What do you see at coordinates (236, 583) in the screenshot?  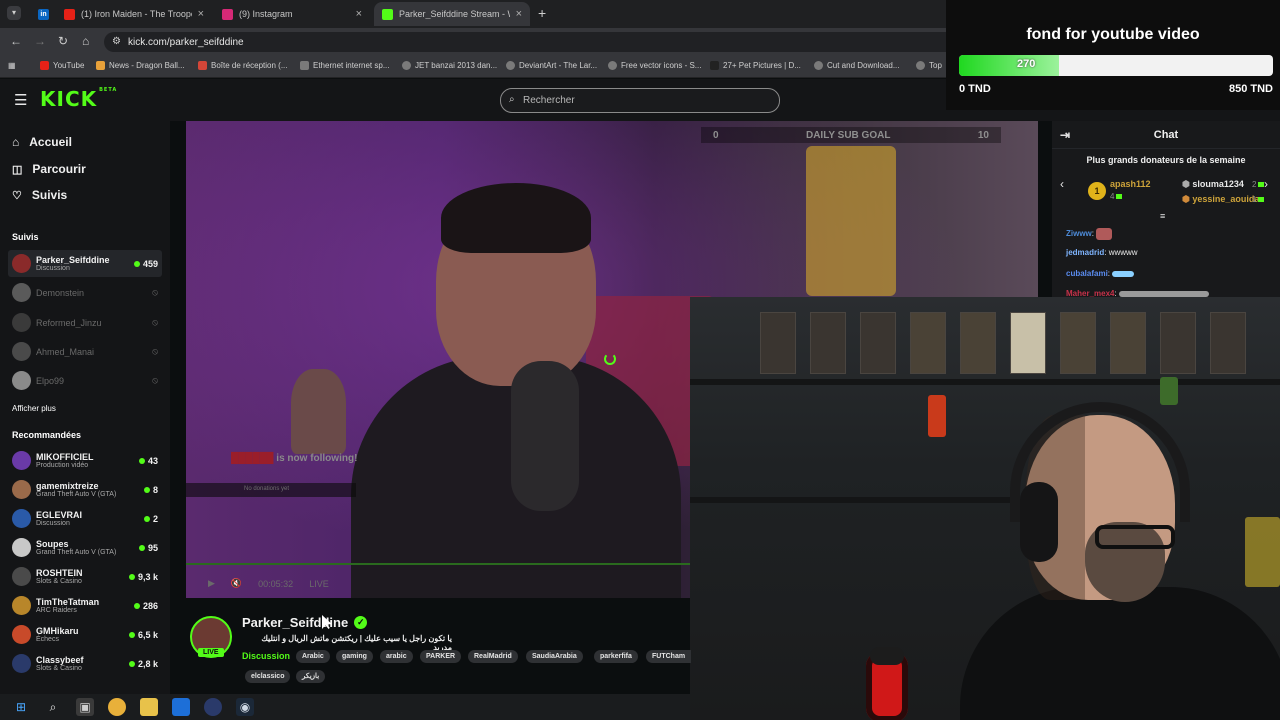 I see `volume-mute-icon: 🔇` at bounding box center [236, 583].